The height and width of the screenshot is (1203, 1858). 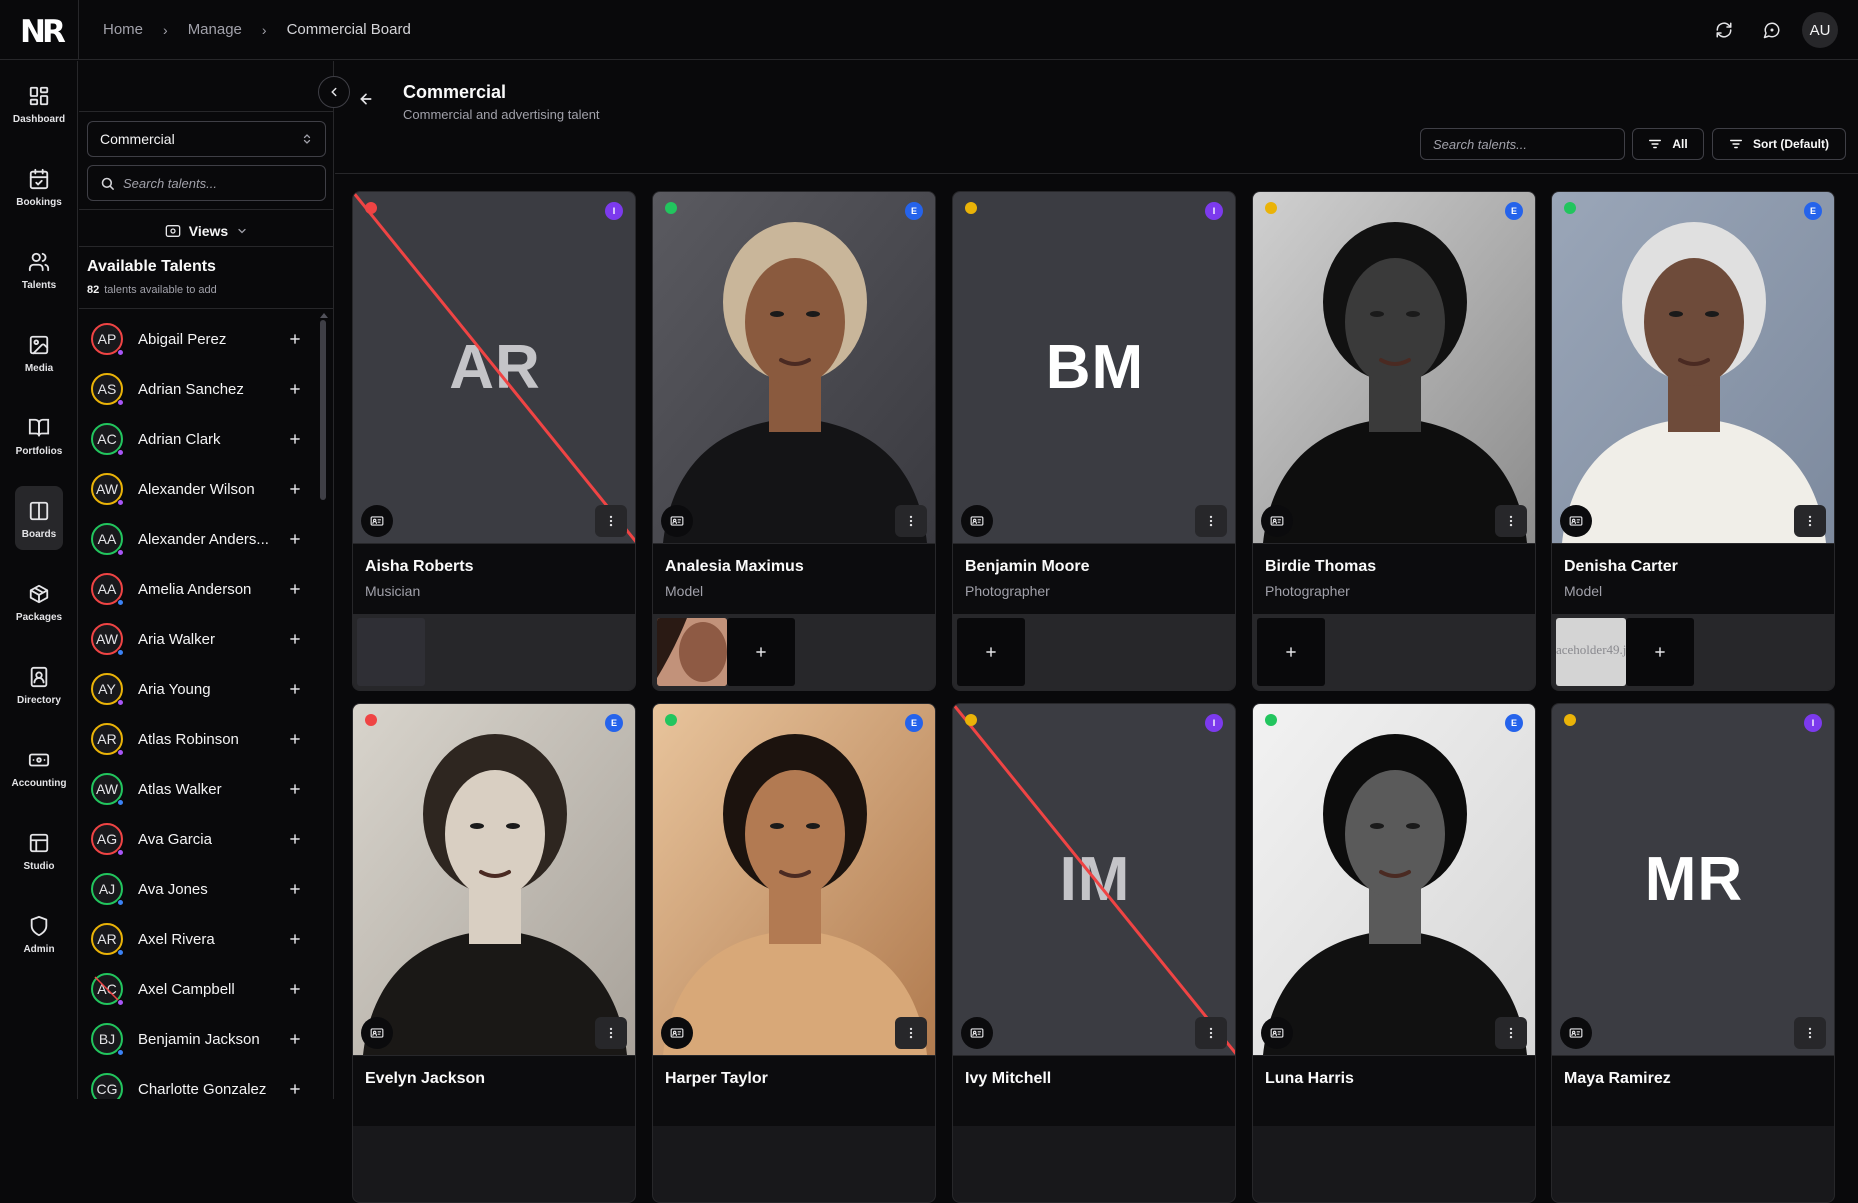 What do you see at coordinates (1693, 953) in the screenshot?
I see `talent-card: MR I Maya Ramirez` at bounding box center [1693, 953].